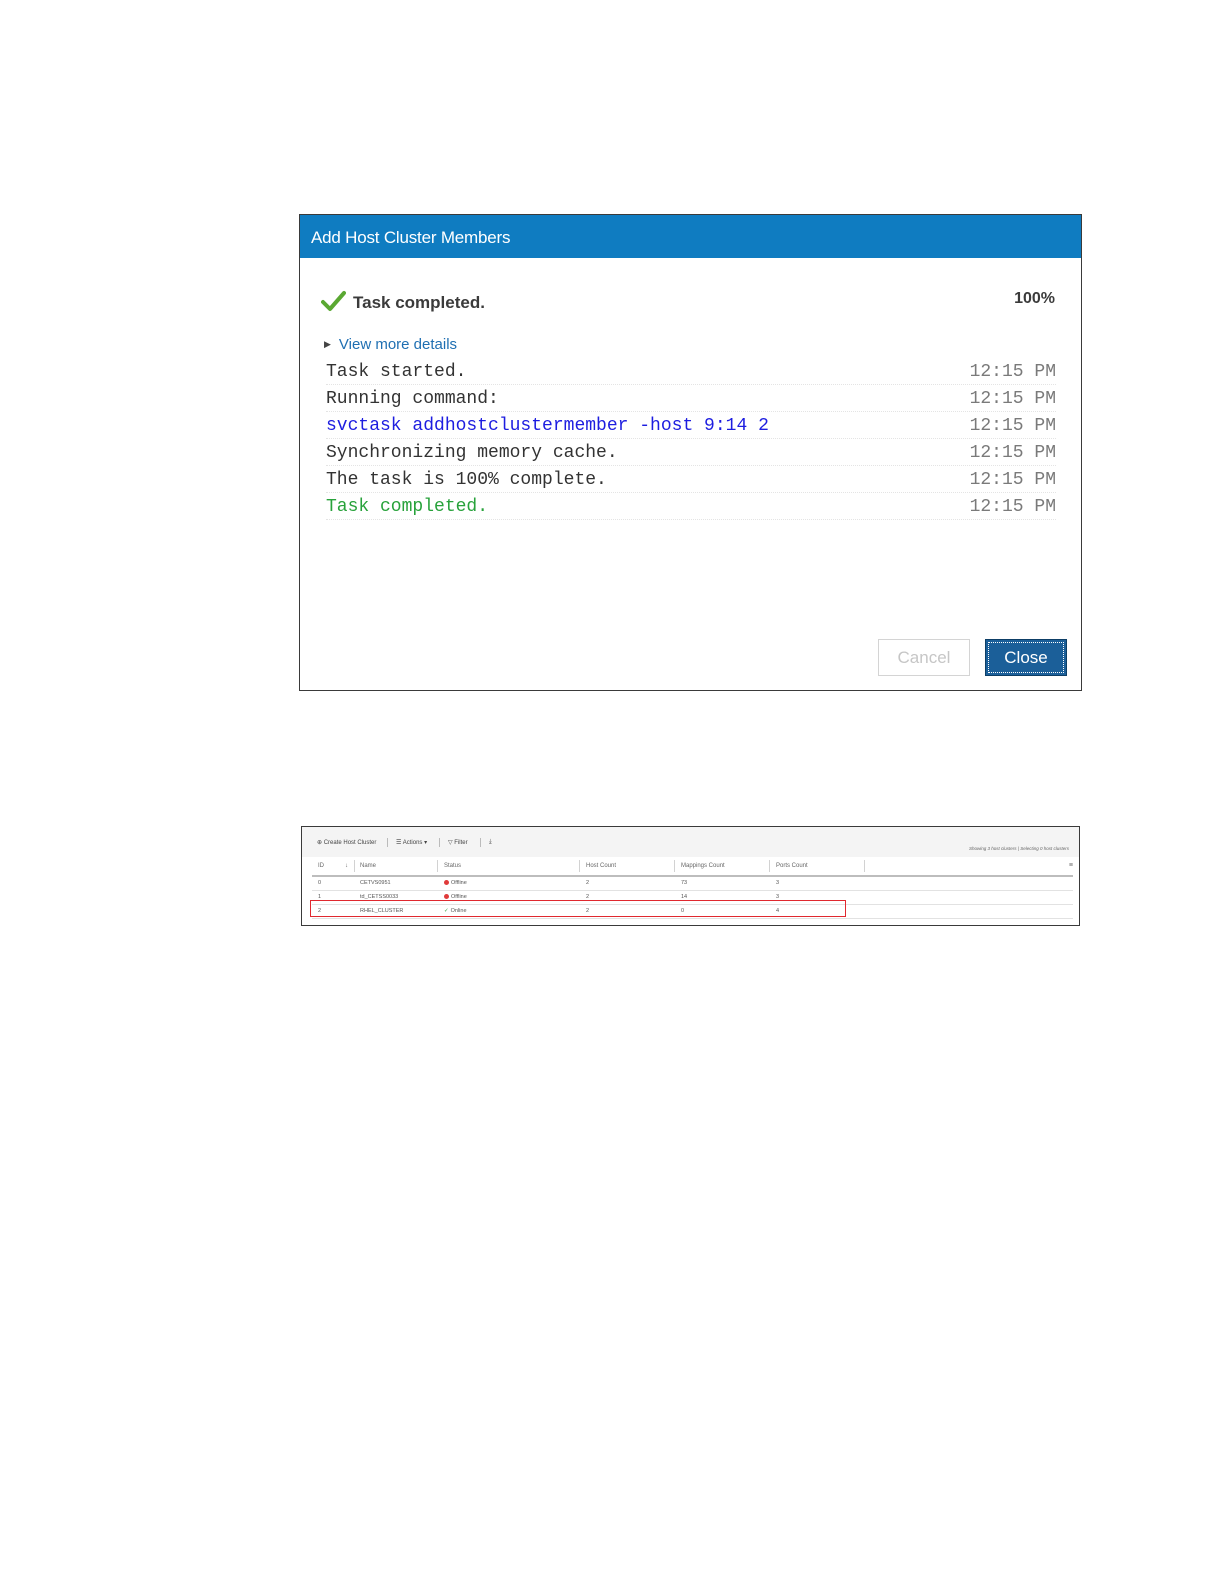 The width and height of the screenshot is (1224, 1584). I want to click on log-line: Running command: 12:15 PM, so click(691, 399).